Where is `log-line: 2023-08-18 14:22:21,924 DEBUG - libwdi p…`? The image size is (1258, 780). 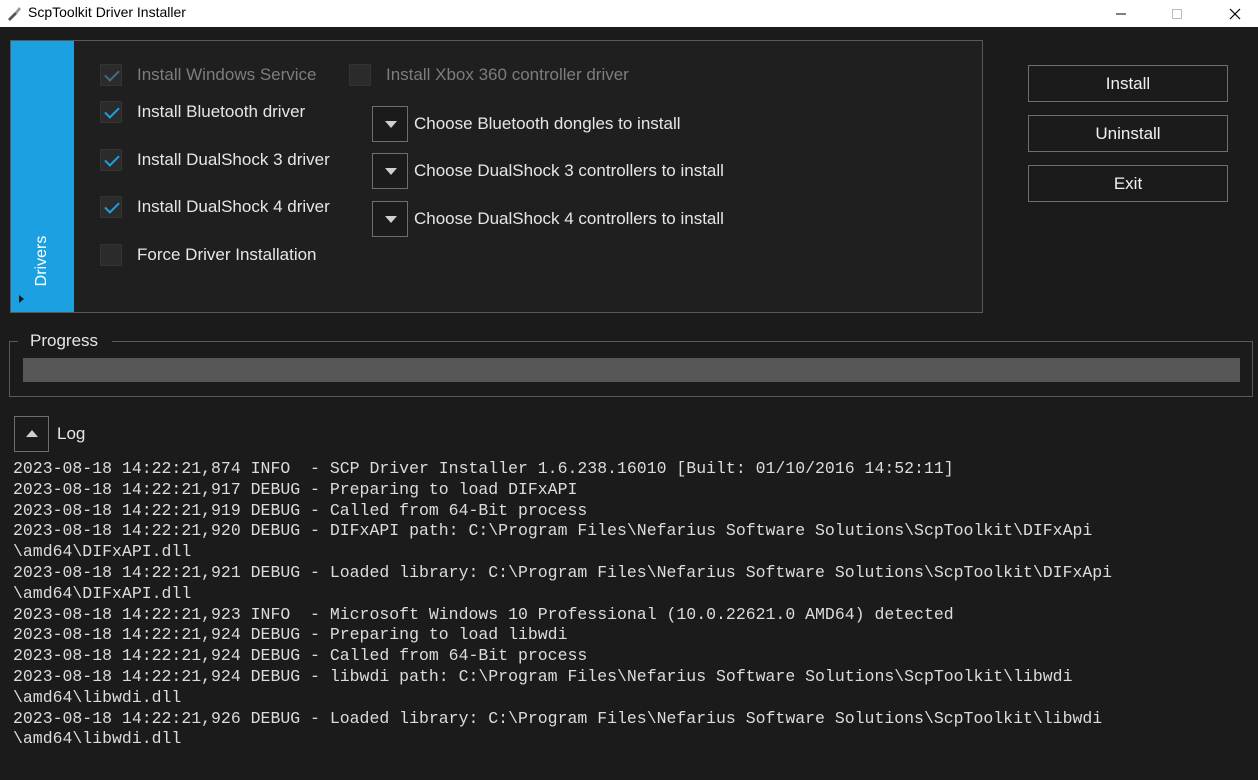
log-line: 2023-08-18 14:22:21,924 DEBUG - libwdi p… is located at coordinates (543, 676).